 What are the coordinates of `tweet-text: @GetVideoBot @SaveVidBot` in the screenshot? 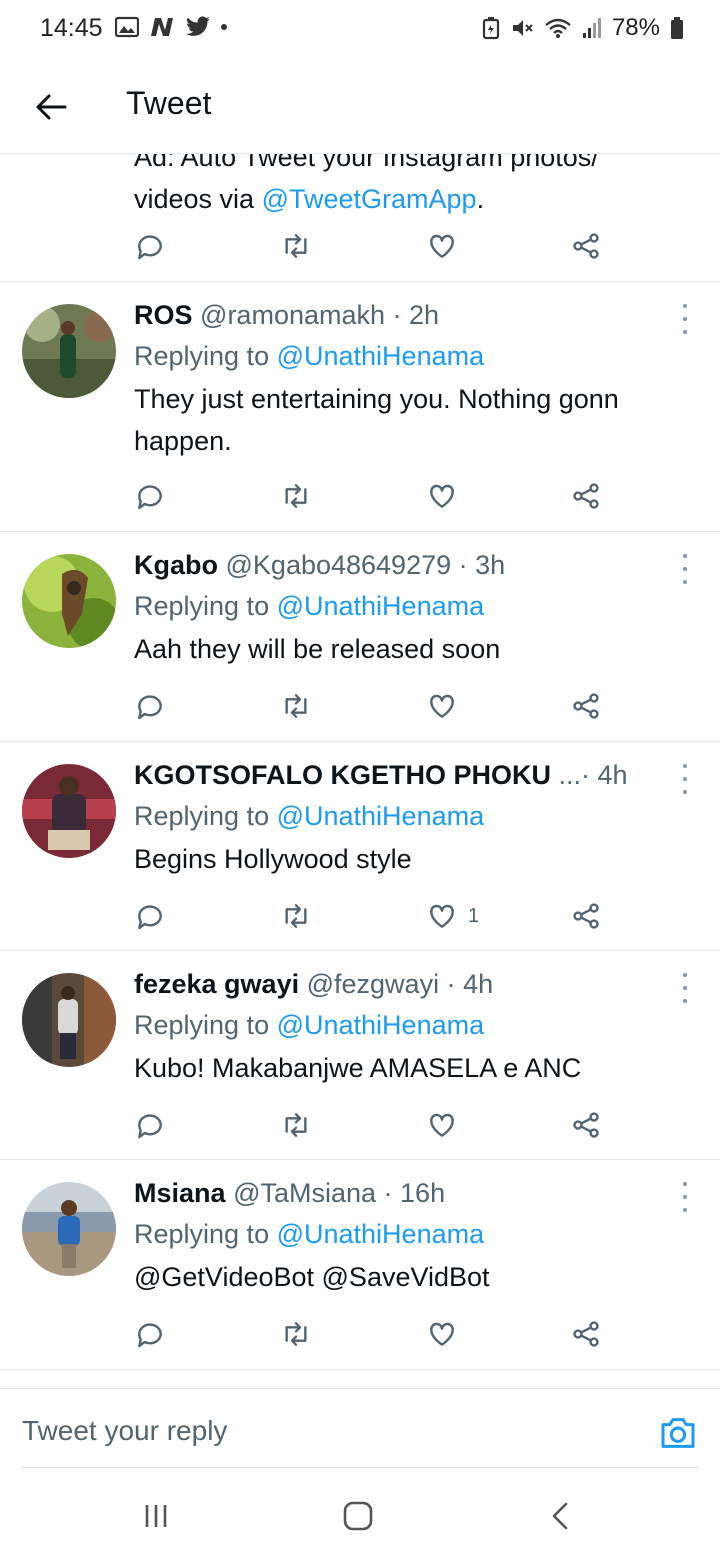 It's located at (414, 1277).